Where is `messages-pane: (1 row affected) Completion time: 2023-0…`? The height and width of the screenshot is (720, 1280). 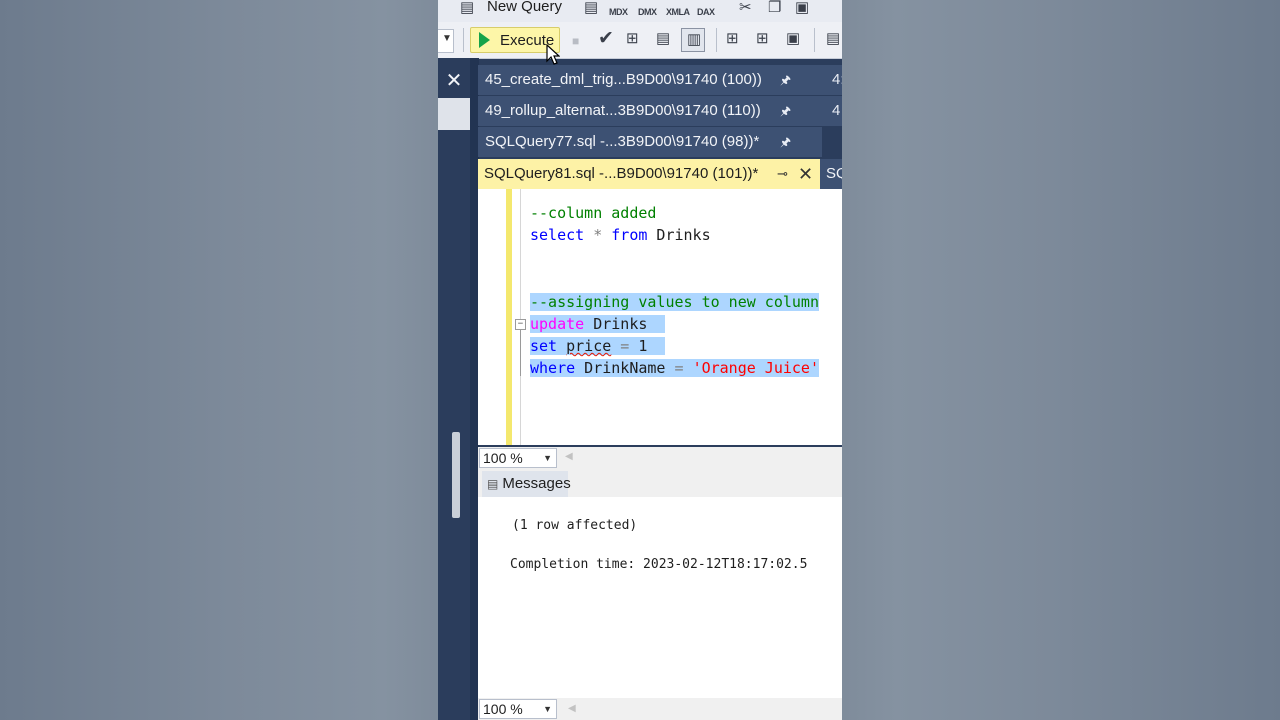
messages-pane: (1 row affected) Completion time: 2023-0… is located at coordinates (660, 597).